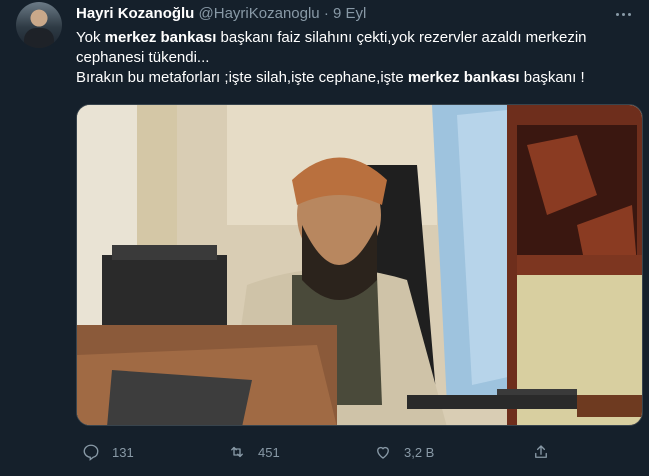  What do you see at coordinates (39, 25) in the screenshot?
I see `avatar` at bounding box center [39, 25].